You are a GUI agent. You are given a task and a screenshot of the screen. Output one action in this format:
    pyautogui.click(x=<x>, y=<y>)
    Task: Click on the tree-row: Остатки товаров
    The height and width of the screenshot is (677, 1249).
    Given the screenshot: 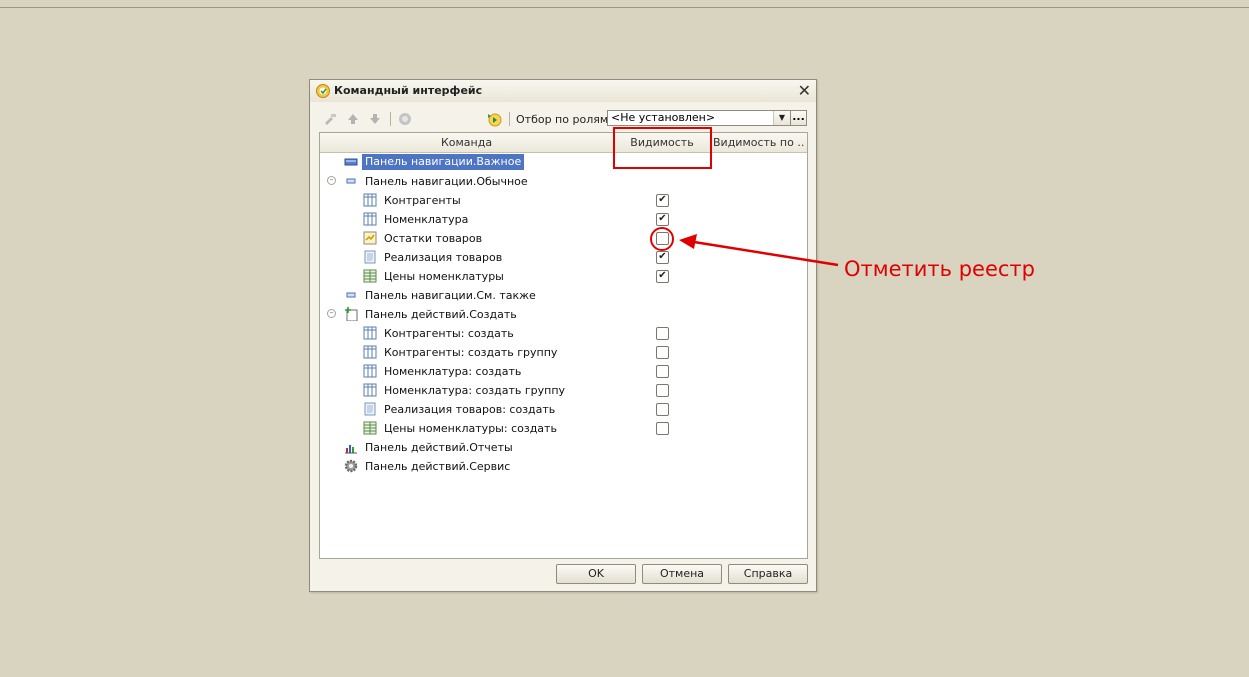 What is the action you would take?
    pyautogui.click(x=563, y=238)
    